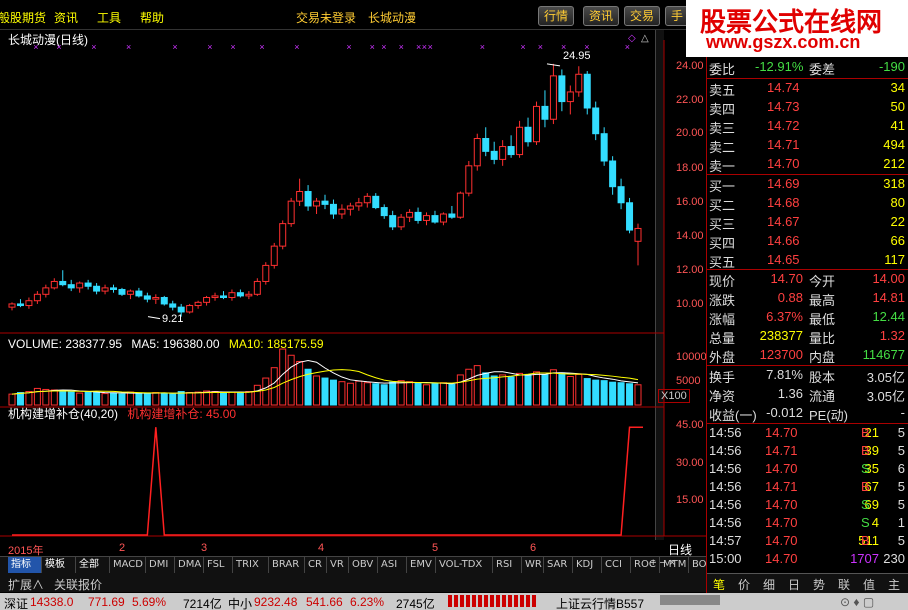 The height and width of the screenshot is (610, 908). I want to click on indicator-tab: 指标, so click(25, 565).